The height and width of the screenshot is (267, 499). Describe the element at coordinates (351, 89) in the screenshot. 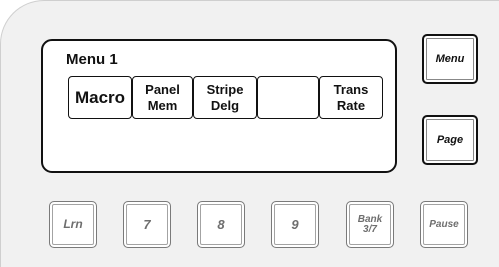

I see `softkey-label-line1: Trans` at that location.